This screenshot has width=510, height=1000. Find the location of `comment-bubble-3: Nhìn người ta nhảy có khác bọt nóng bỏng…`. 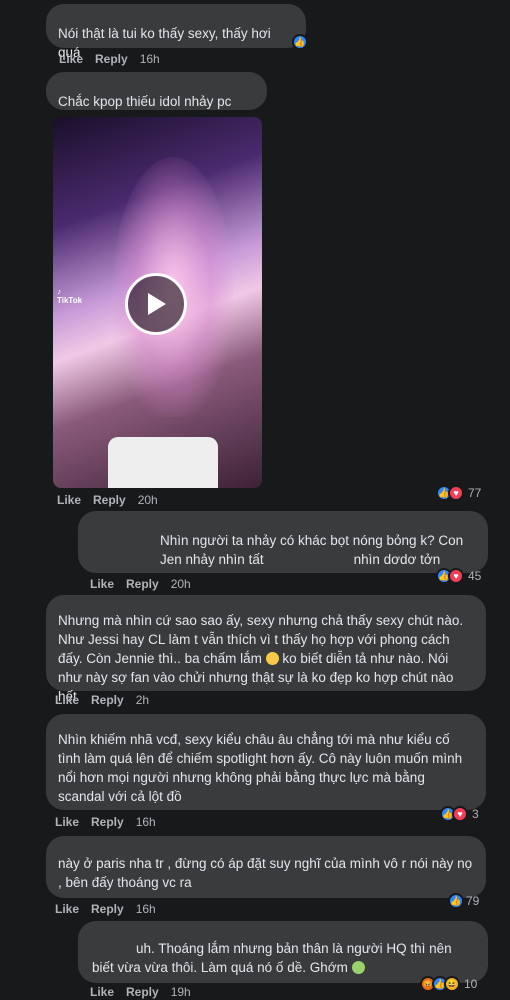

comment-bubble-3: Nhìn người ta nhảy có khác bọt nóng bỏng… is located at coordinates (283, 542).